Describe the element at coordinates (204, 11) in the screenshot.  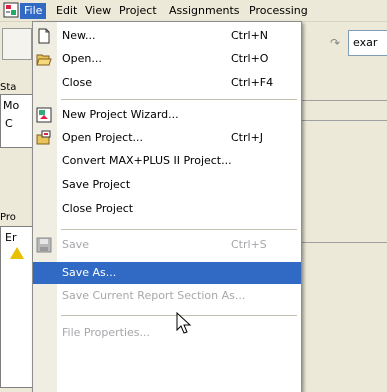
I see `menu-assignments: Assignments` at that location.